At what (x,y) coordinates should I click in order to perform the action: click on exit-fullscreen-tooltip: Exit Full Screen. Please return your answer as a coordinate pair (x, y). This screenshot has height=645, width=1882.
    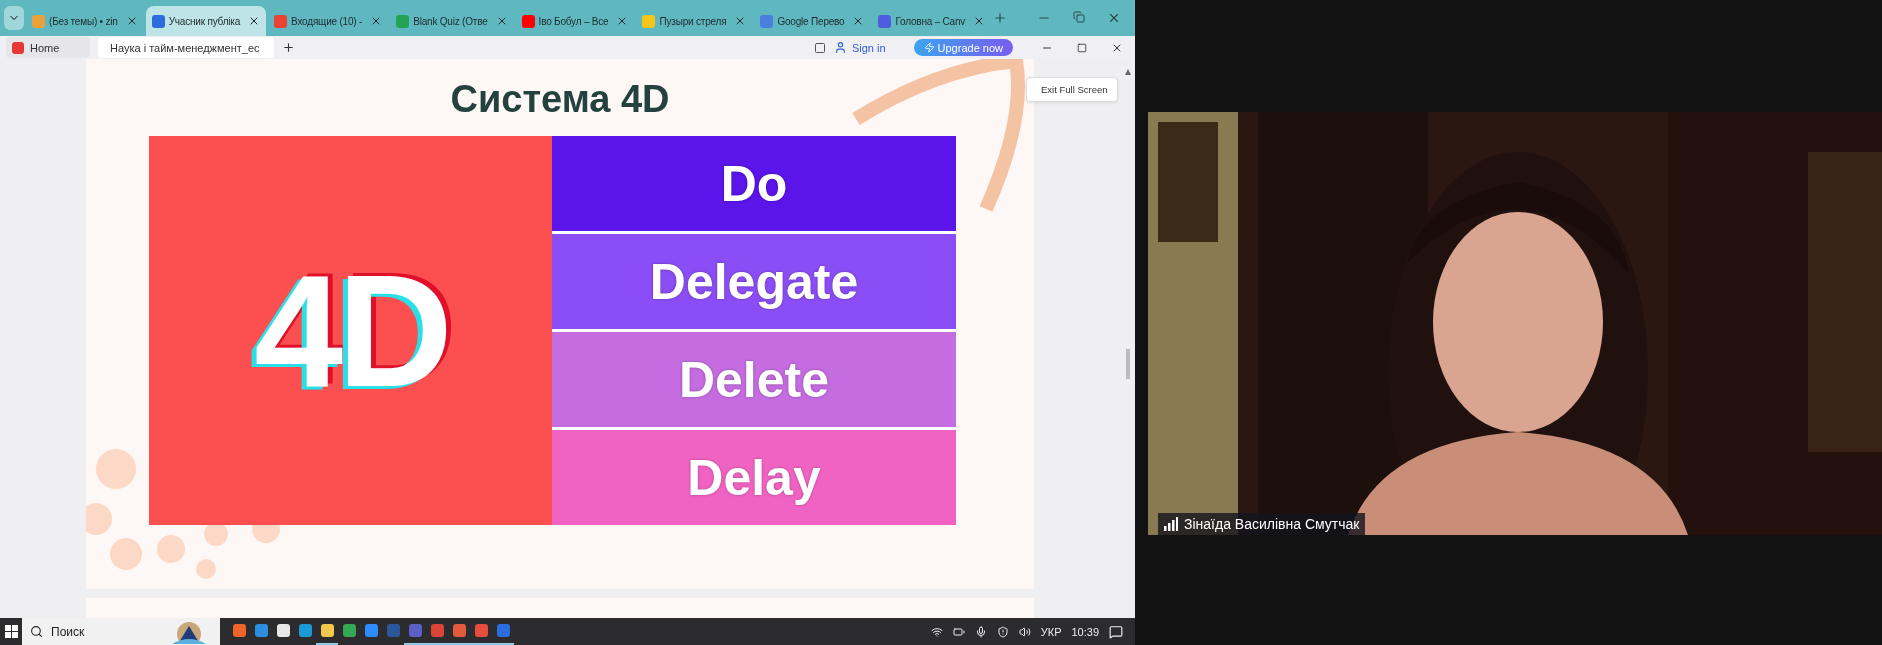
    Looking at the image, I should click on (1072, 89).